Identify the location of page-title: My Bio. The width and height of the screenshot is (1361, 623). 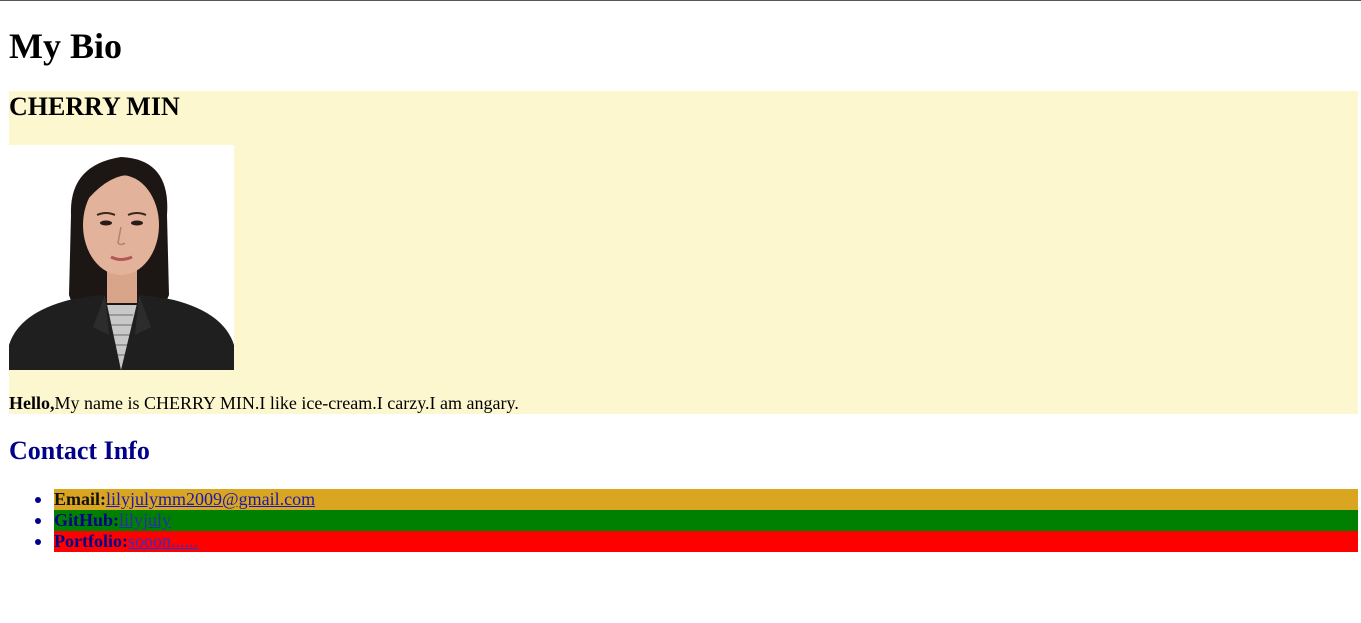
(65, 46).